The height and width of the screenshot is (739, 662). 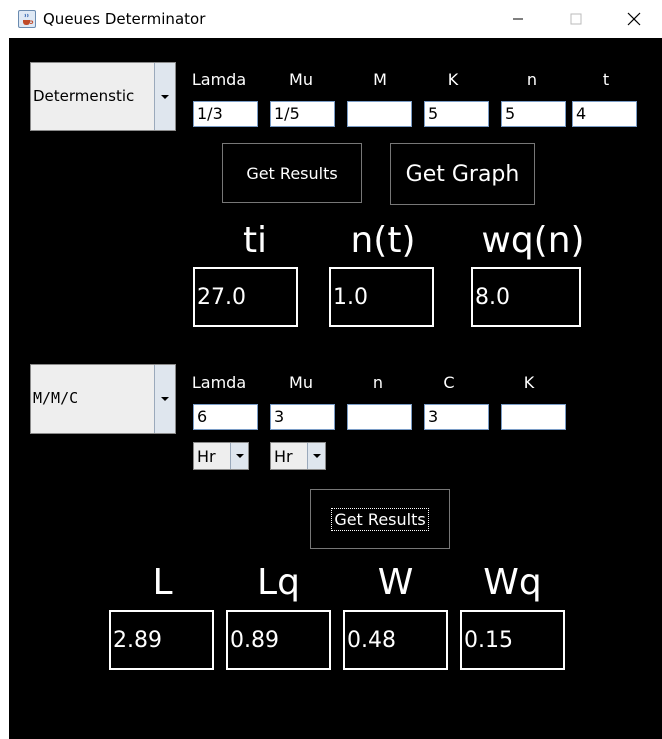 What do you see at coordinates (283, 456) in the screenshot?
I see `mu-unit-value: Hr` at bounding box center [283, 456].